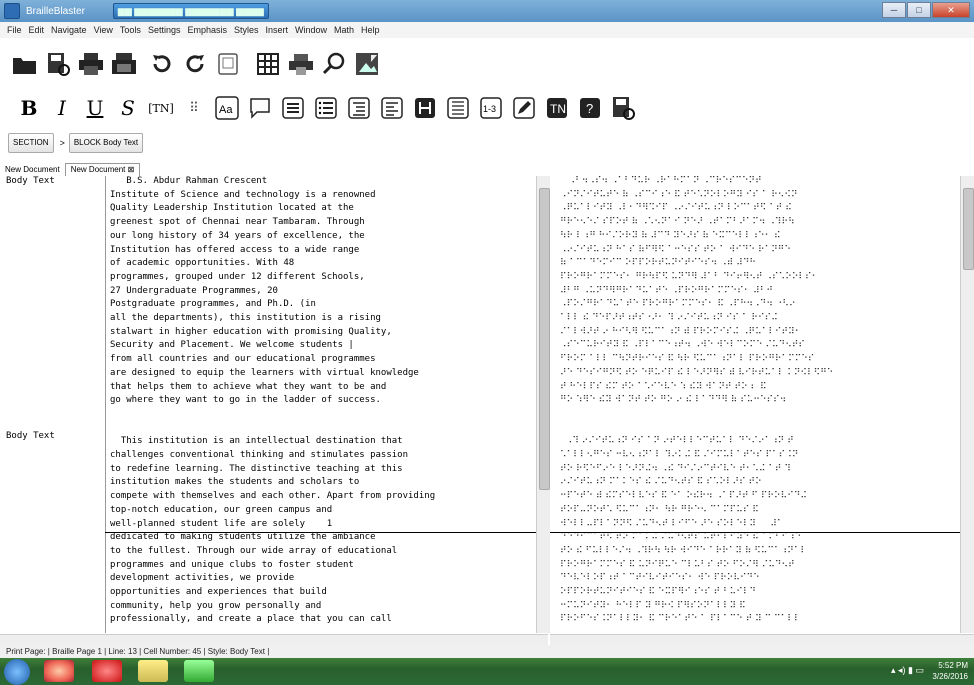  Describe the element at coordinates (367, 64) in the screenshot. I see `image-button` at that location.